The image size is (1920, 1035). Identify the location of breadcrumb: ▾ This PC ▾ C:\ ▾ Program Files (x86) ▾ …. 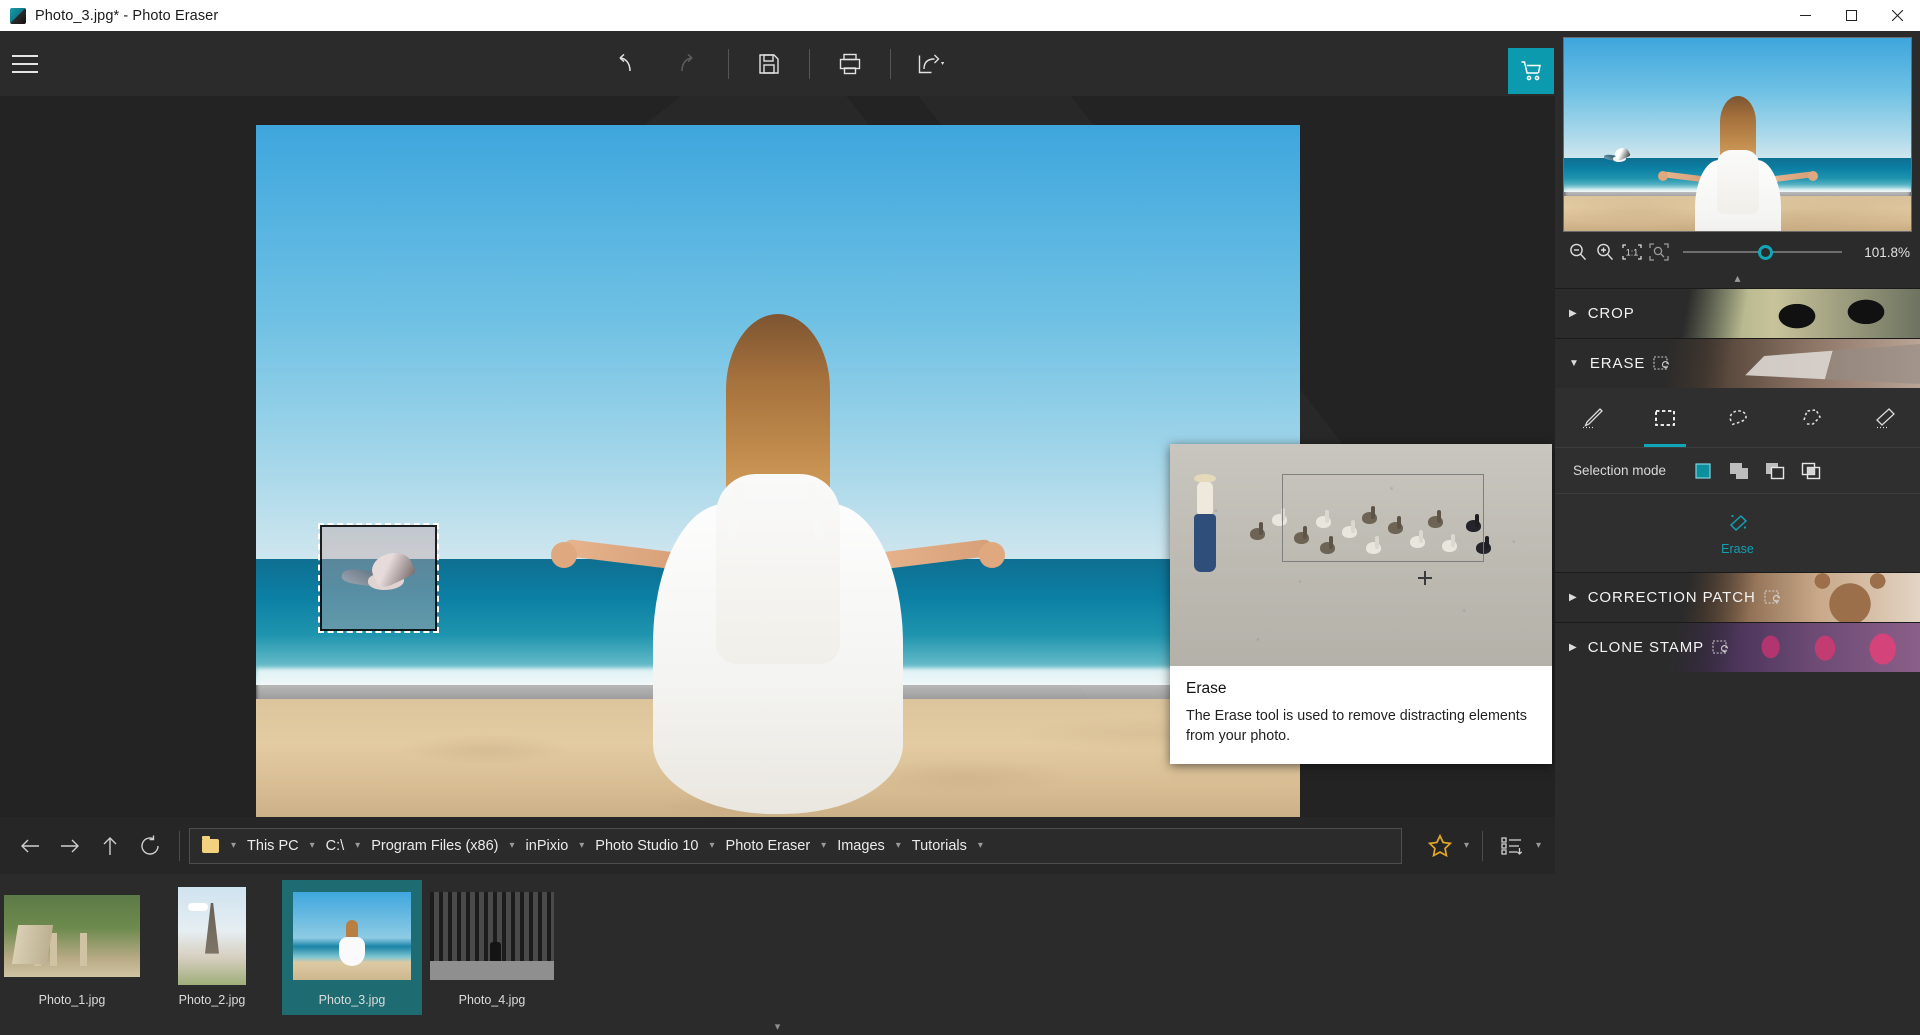
(795, 845).